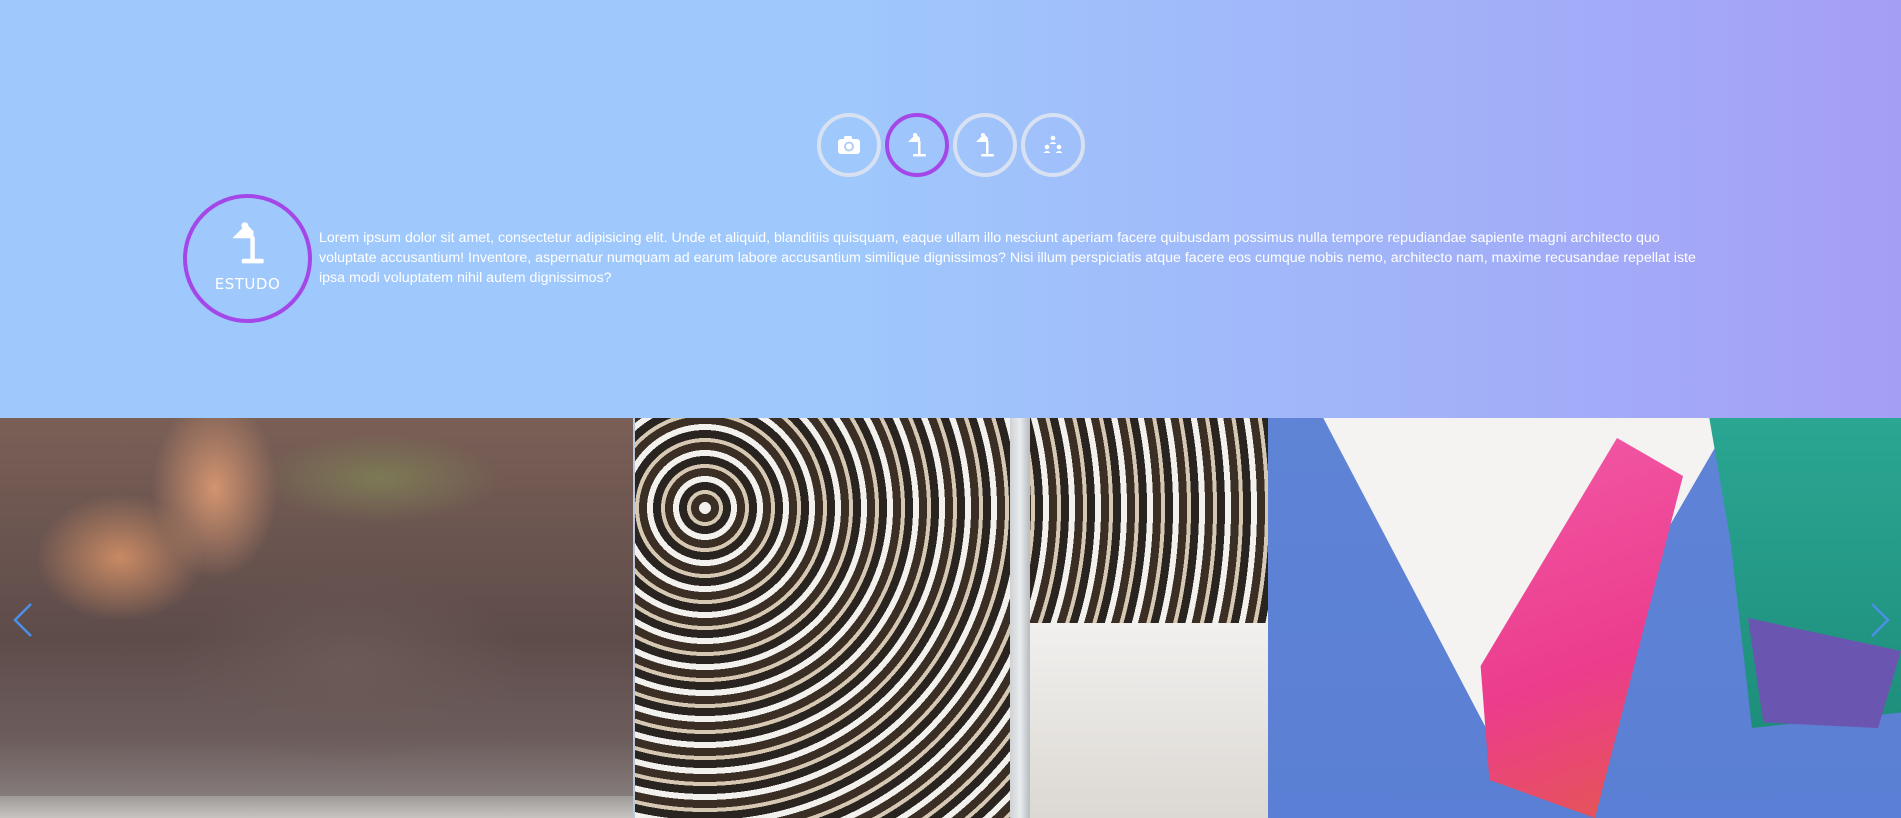  I want to click on camera-icon, so click(849, 145).